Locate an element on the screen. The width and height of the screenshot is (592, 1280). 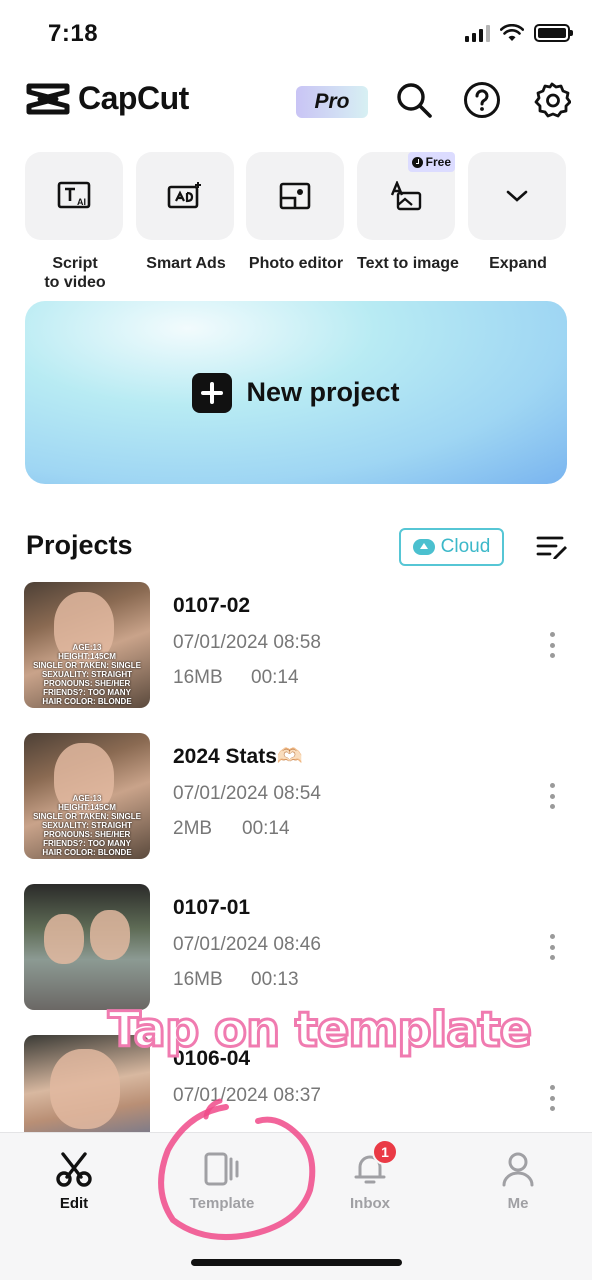
svg-text: AI is located at coordinates (81, 202).